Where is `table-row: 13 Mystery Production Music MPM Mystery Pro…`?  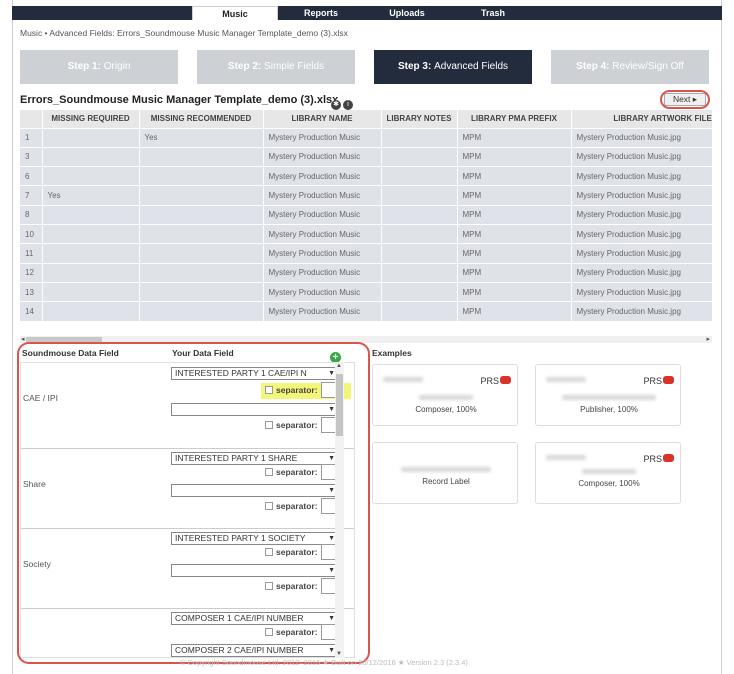
table-row: 13 Mystery Production Music MPM Mystery Pro… is located at coordinates (366, 291).